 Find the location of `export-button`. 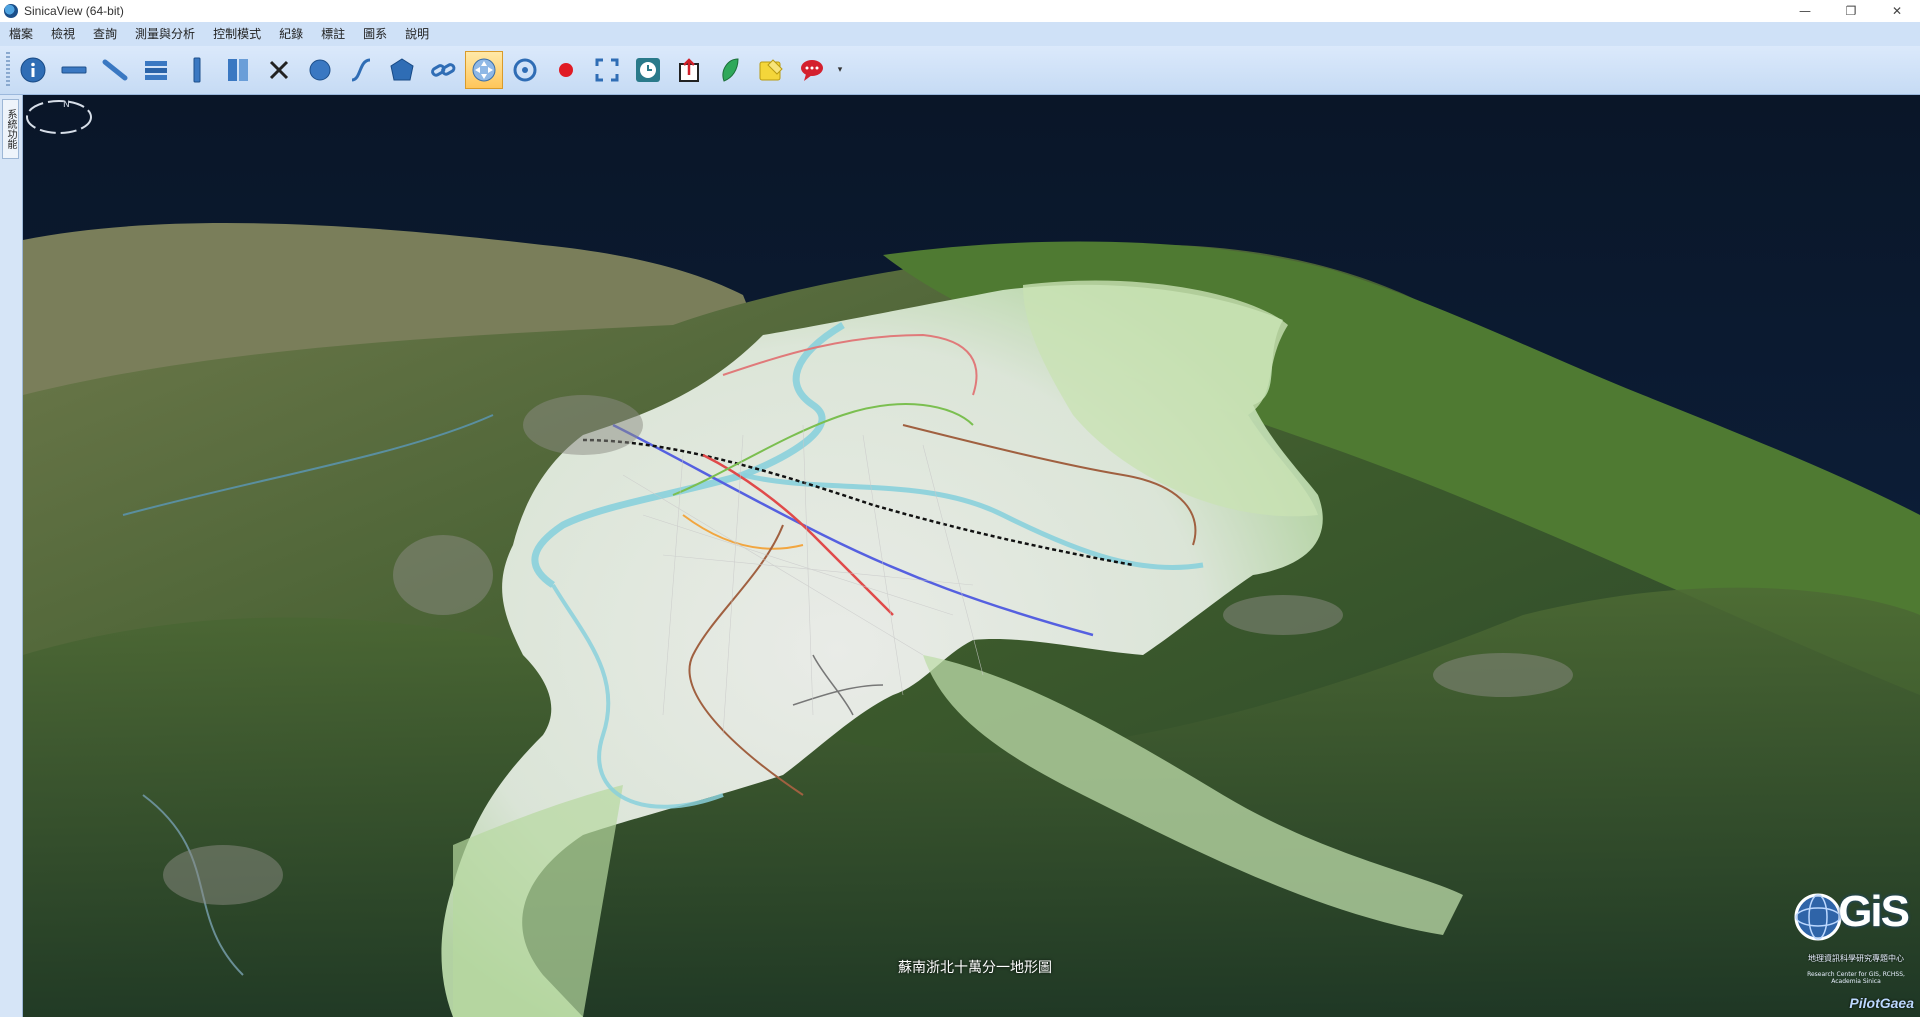

export-button is located at coordinates (689, 70).